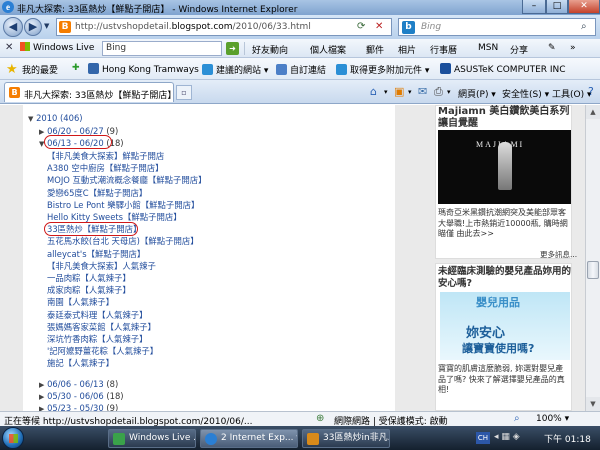 The width and height of the screenshot is (600, 450). I want to click on pencil-icon: ✎, so click(552, 48).